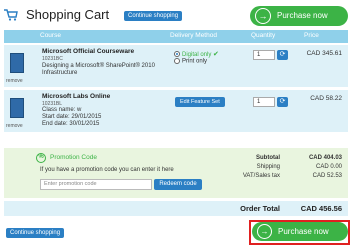 This screenshot has width=350, height=245. Describe the element at coordinates (195, 61) in the screenshot. I see `delivery-label-print: Print only` at that location.